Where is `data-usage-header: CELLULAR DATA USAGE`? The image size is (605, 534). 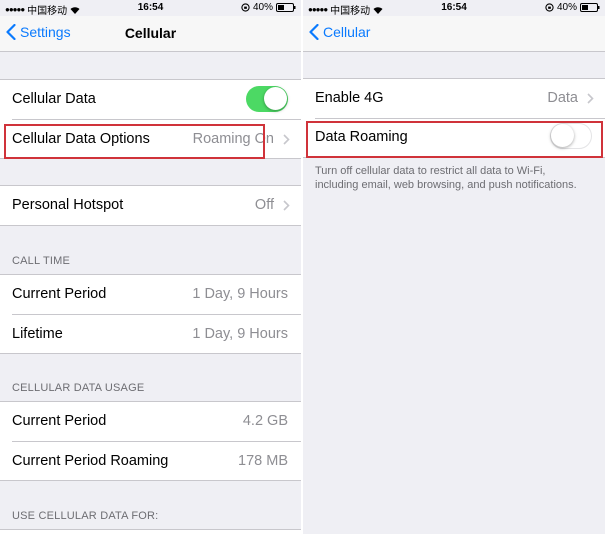
data-usage-header: CELLULAR DATA USAGE is located at coordinates (78, 388).